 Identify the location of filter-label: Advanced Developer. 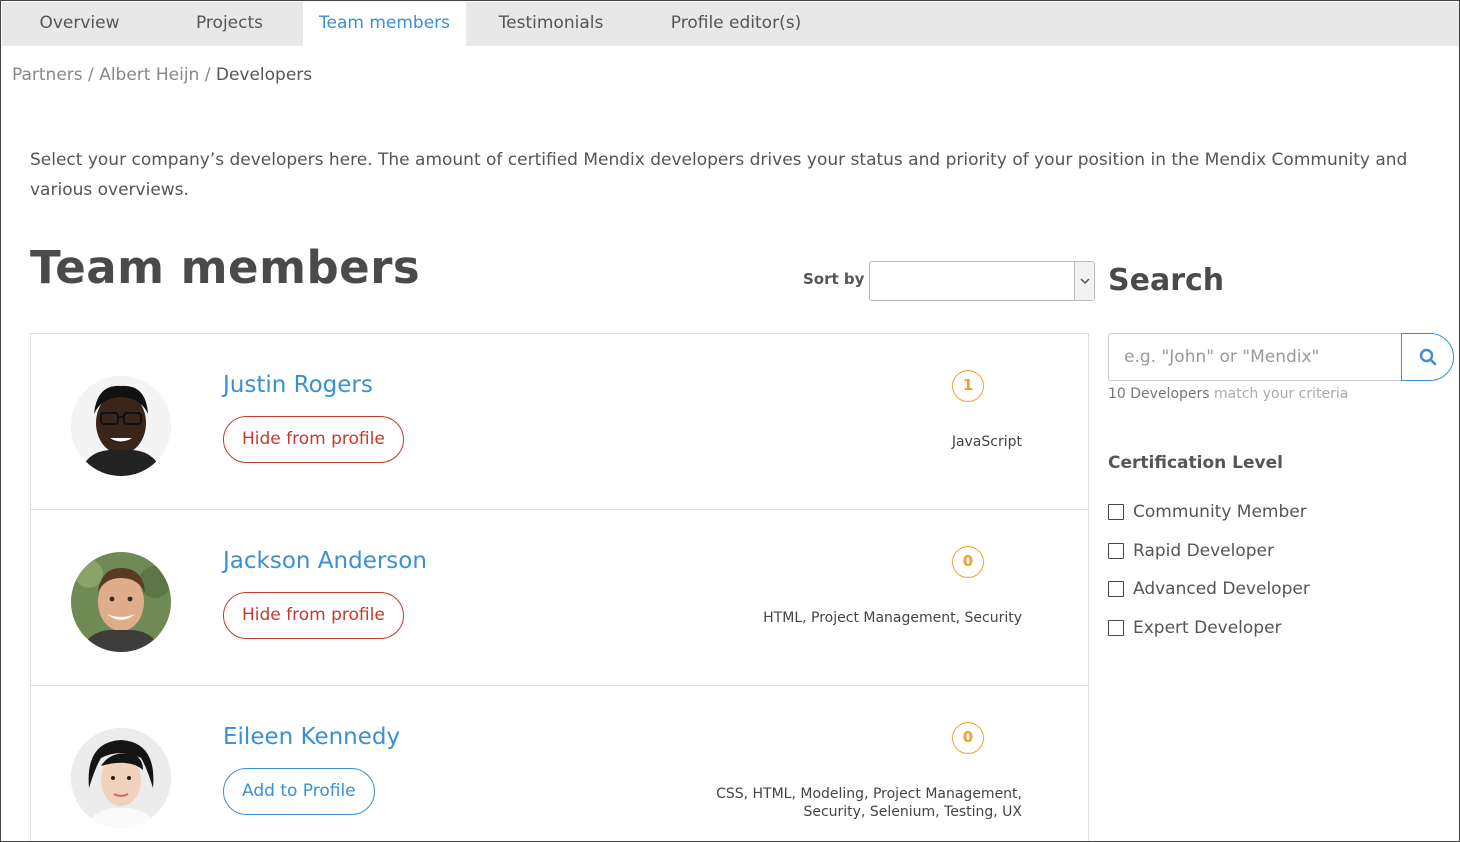
(1221, 589).